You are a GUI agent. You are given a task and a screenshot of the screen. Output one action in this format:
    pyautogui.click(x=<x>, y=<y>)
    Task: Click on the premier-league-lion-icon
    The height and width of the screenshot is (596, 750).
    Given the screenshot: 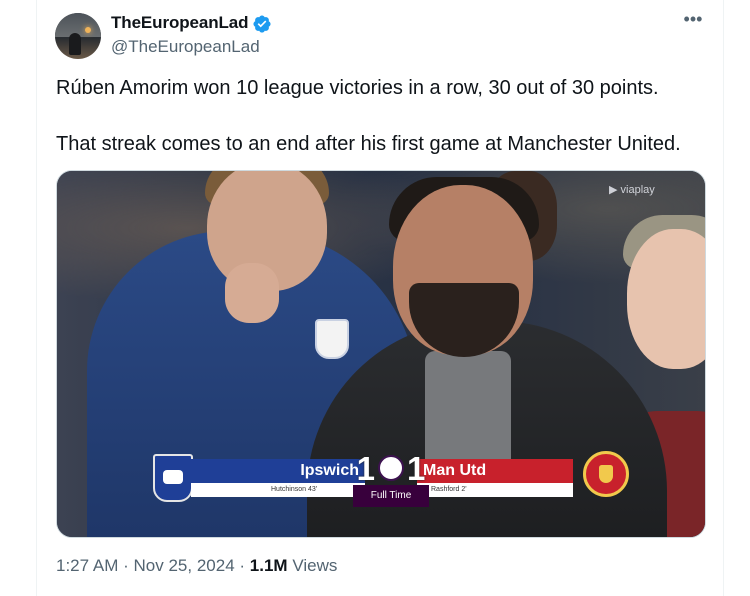 What is the action you would take?
    pyautogui.click(x=391, y=468)
    